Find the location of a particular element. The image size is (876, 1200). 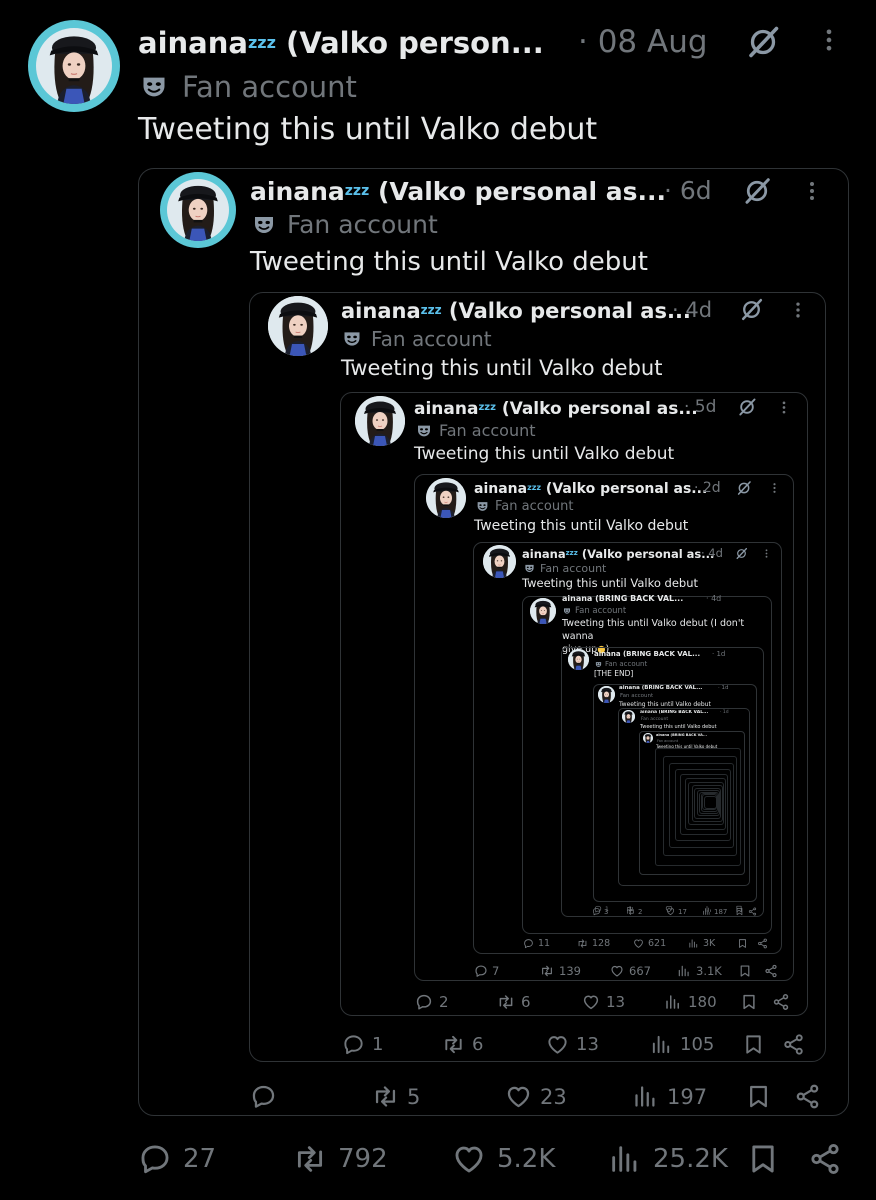

repost-button: 5 is located at coordinates (396, 1096).